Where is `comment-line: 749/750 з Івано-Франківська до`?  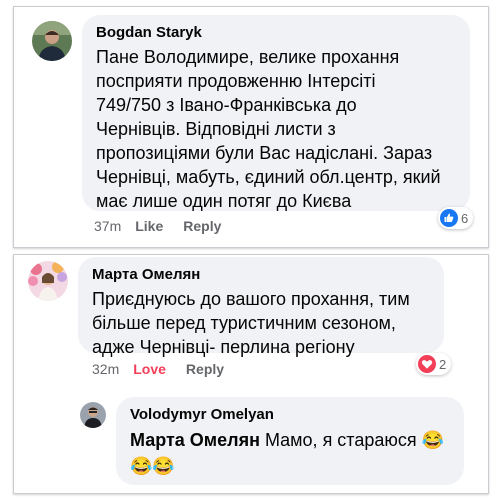
comment-line: 749/750 з Івано-Франківська до is located at coordinates (226, 105).